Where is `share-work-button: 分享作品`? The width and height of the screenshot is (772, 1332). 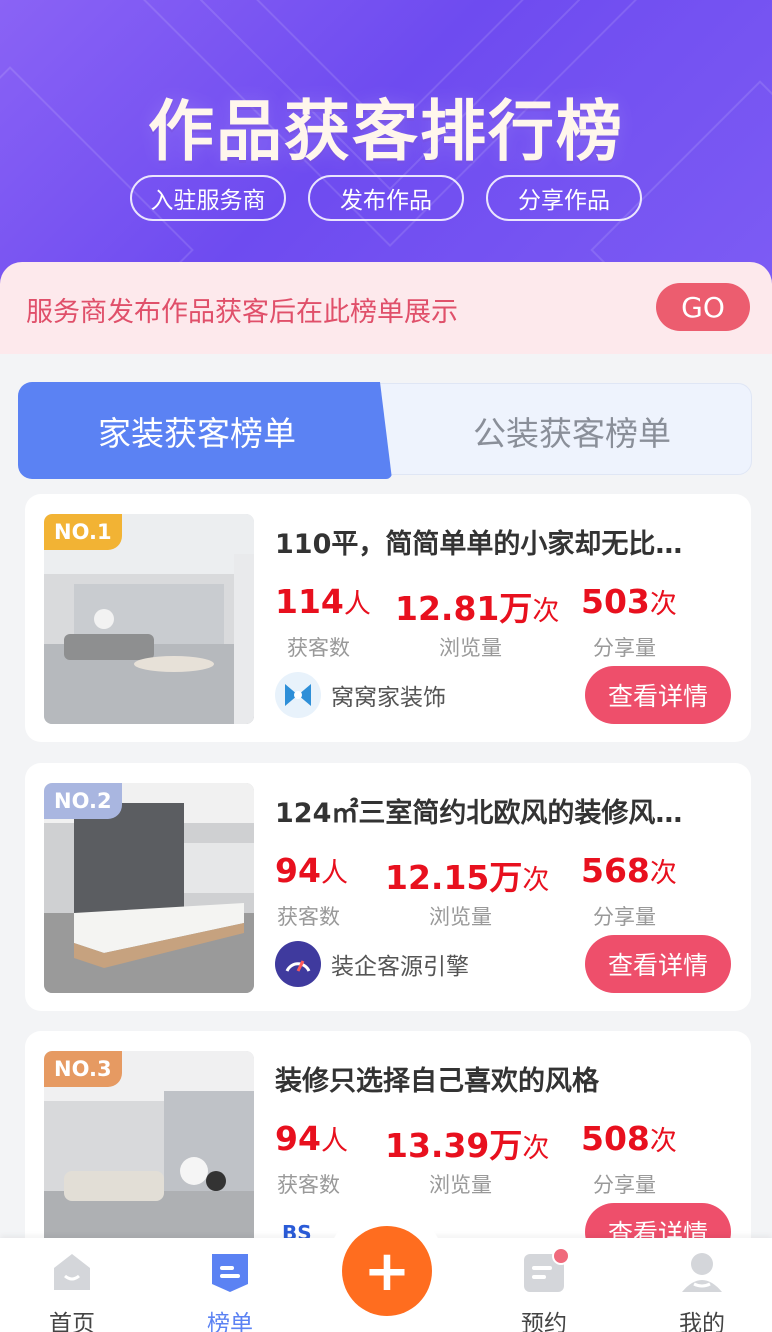
share-work-button: 分享作品 is located at coordinates (564, 198).